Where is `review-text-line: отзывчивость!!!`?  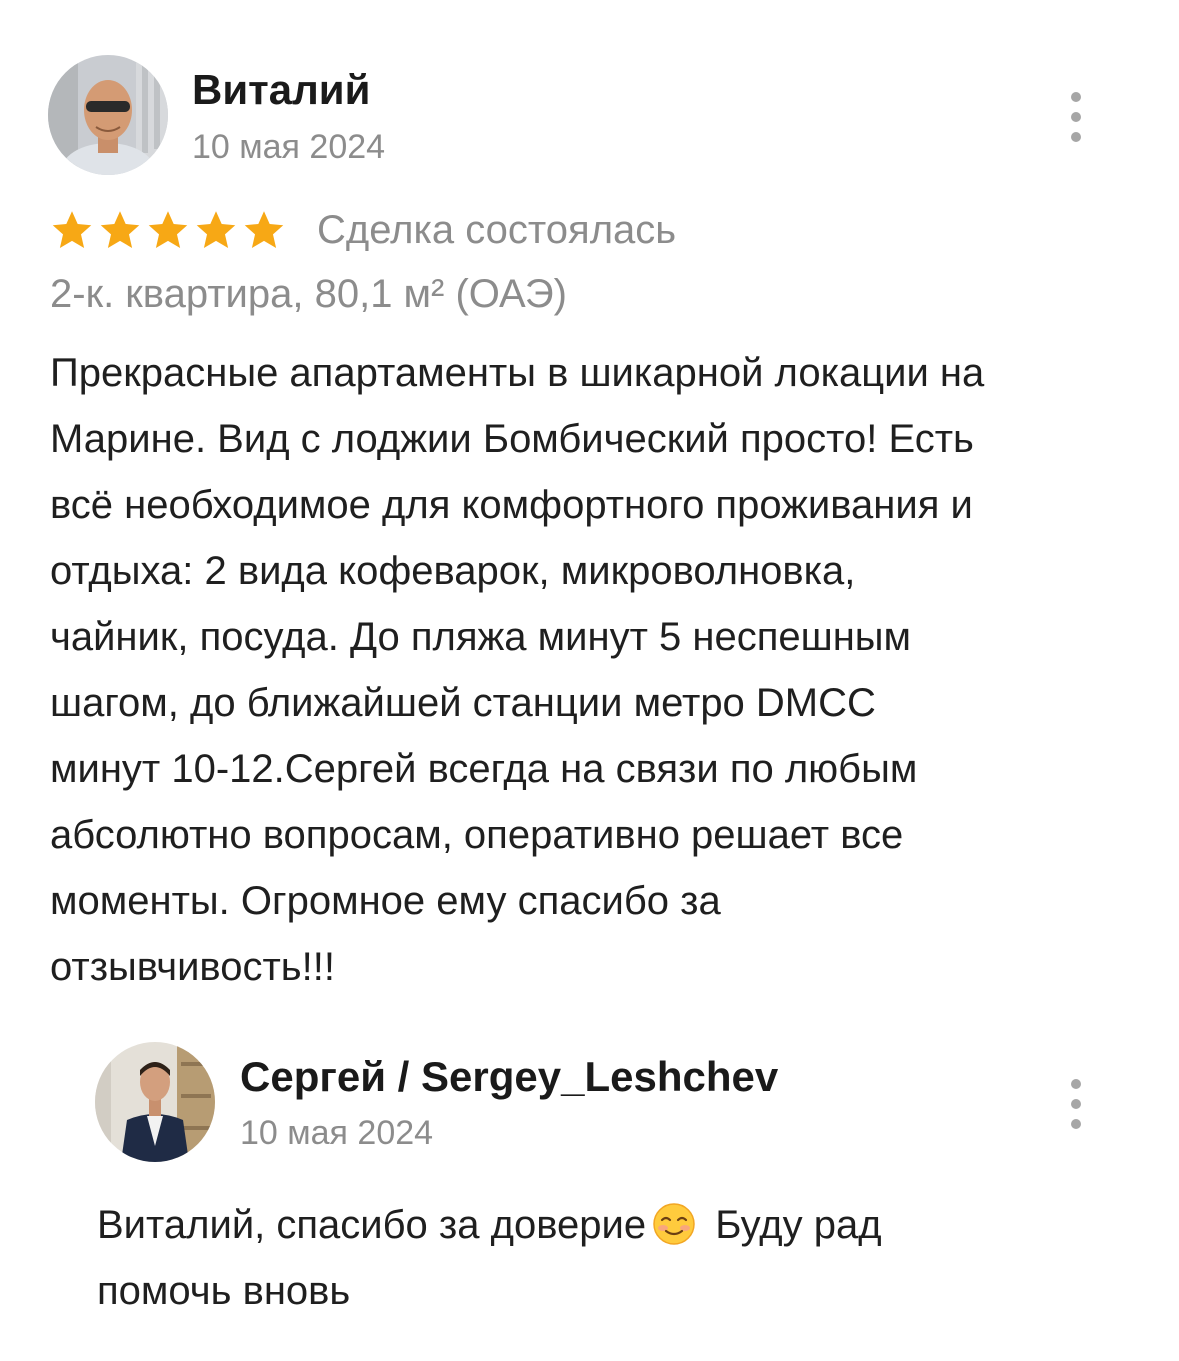
review-text-line: отзывчивость!!! is located at coordinates (192, 967).